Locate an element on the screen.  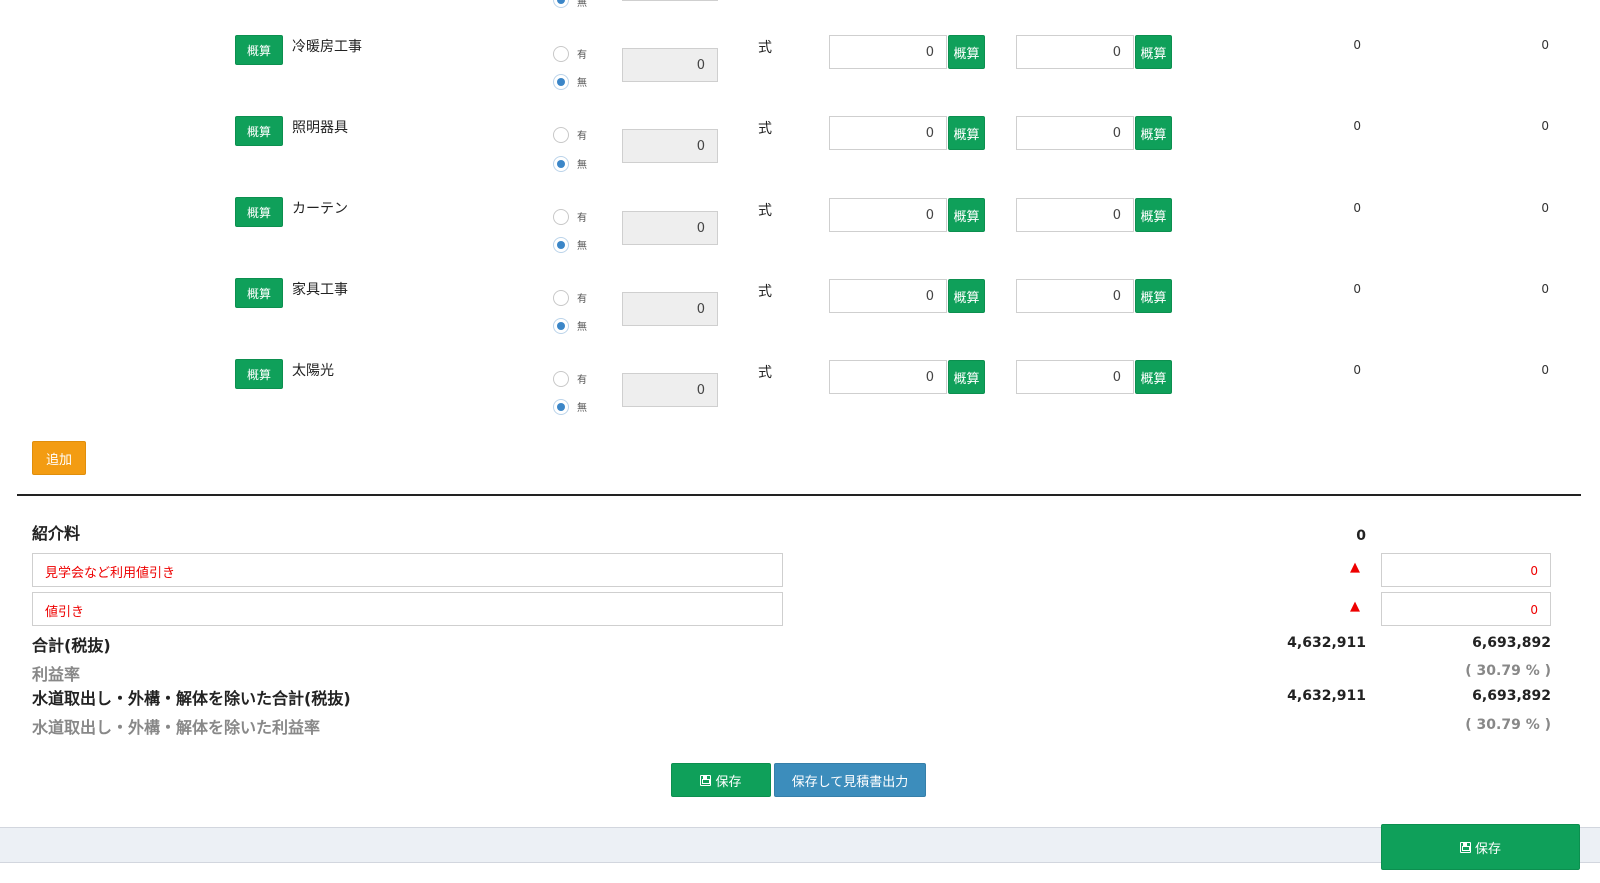
footer-save-label: 保存 is located at coordinates (1487, 849).